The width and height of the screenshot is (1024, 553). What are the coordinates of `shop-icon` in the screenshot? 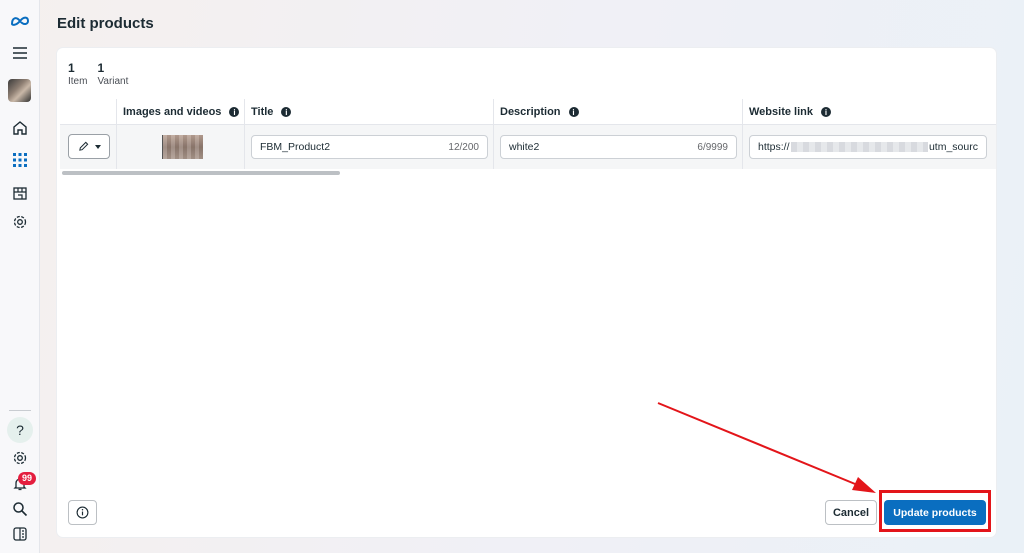 It's located at (20, 193).